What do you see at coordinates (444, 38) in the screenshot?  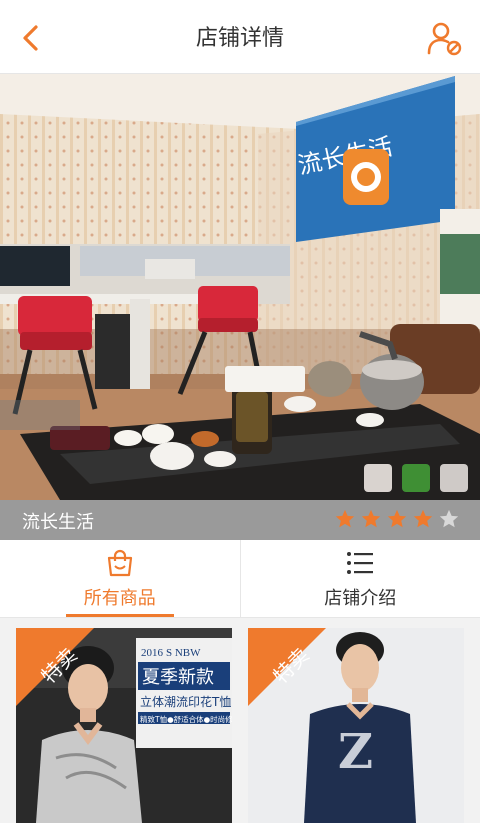 I see `user-cancel-icon` at bounding box center [444, 38].